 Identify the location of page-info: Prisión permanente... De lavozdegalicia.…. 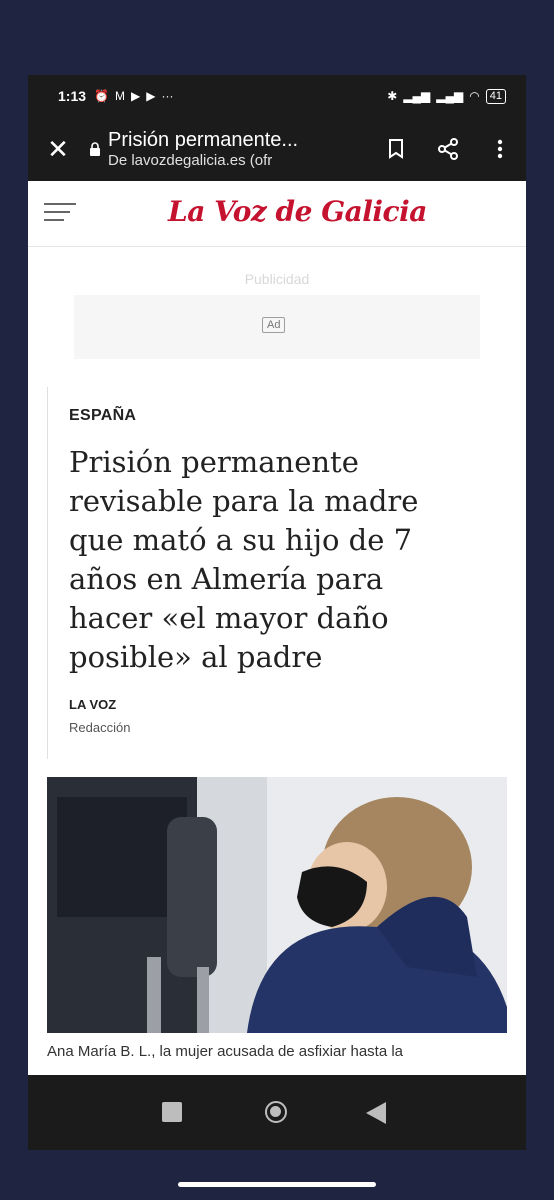
(239, 149).